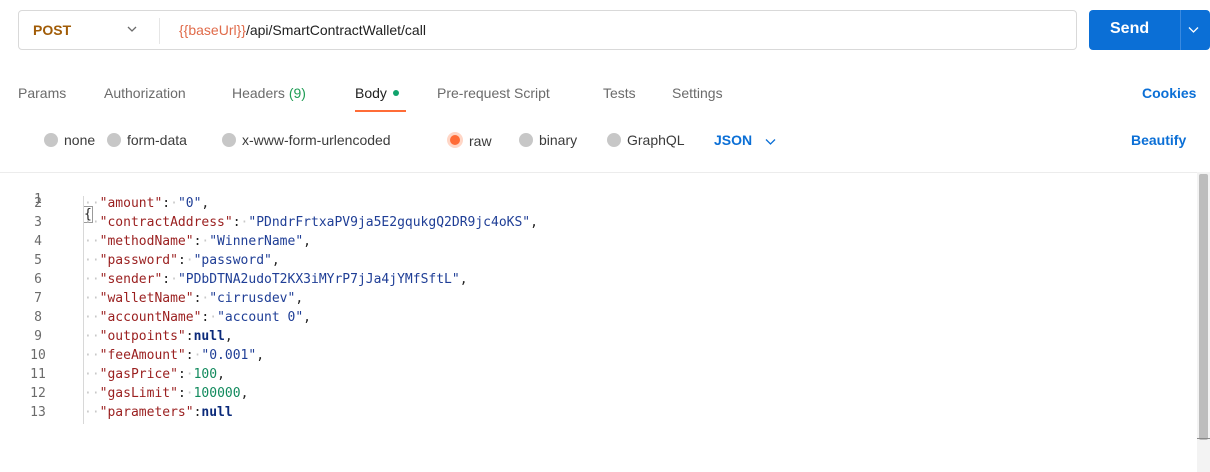 The height and width of the screenshot is (472, 1210). What do you see at coordinates (138, 260) in the screenshot?
I see `json-key: "password"` at bounding box center [138, 260].